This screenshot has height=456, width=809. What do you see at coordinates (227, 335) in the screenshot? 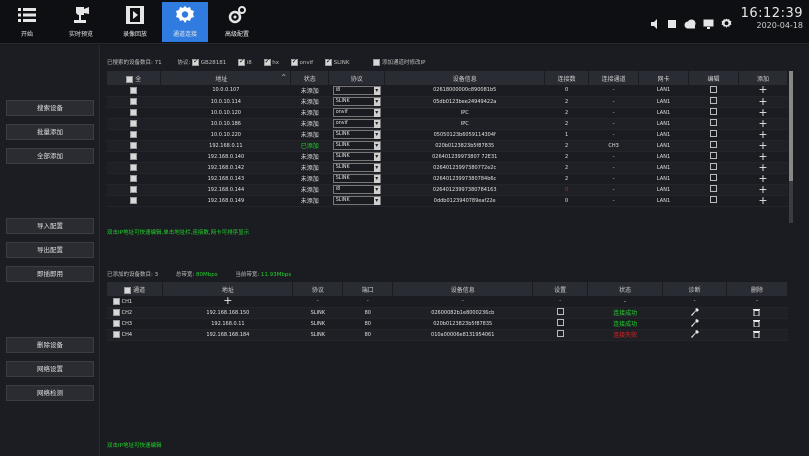
I see `added-row-address: 192.168.168.184` at bounding box center [227, 335].